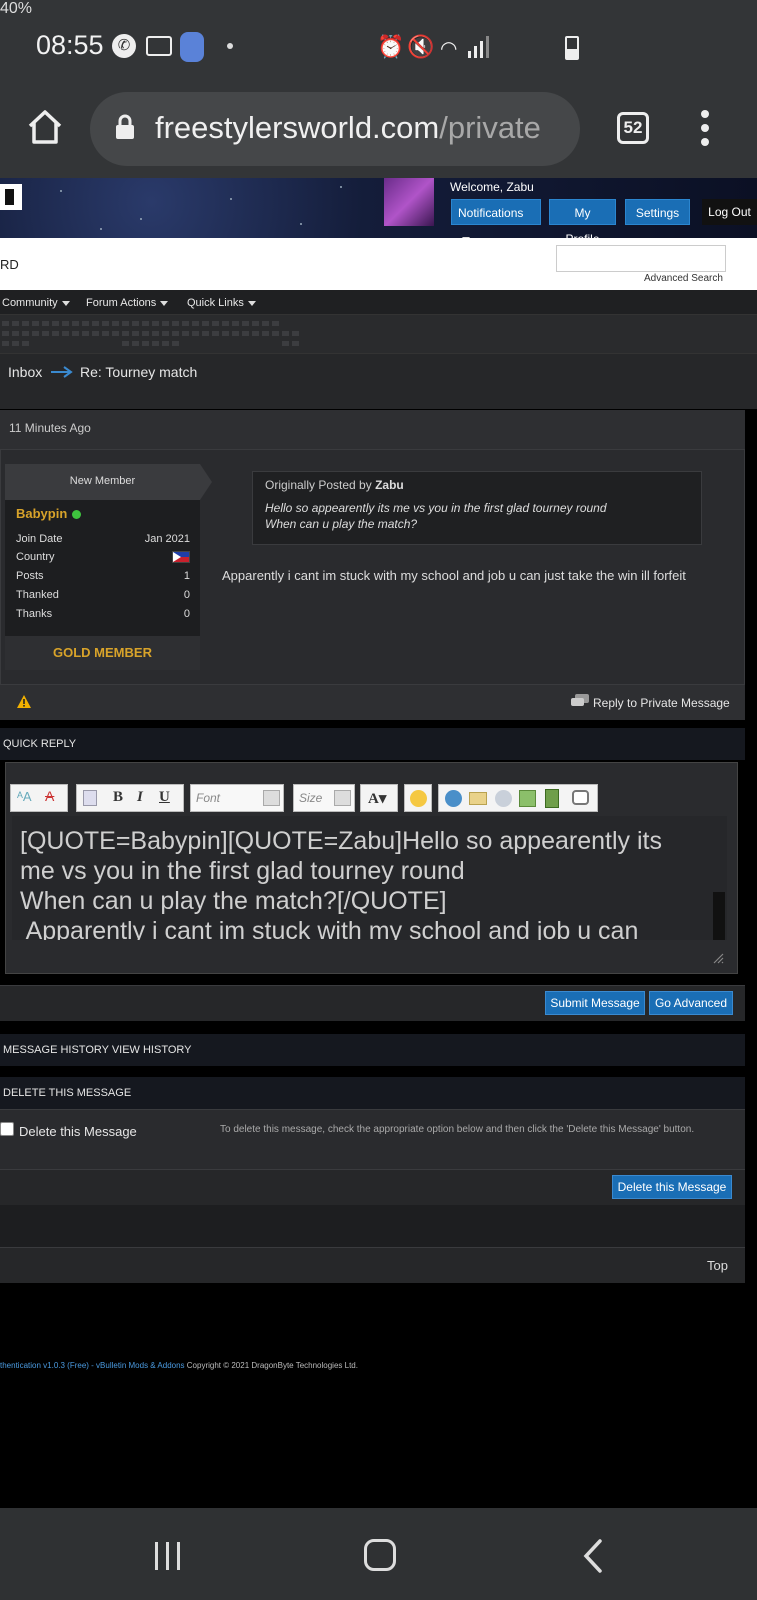  Describe the element at coordinates (7, 1129) in the screenshot. I see `delete-checkbox` at that location.